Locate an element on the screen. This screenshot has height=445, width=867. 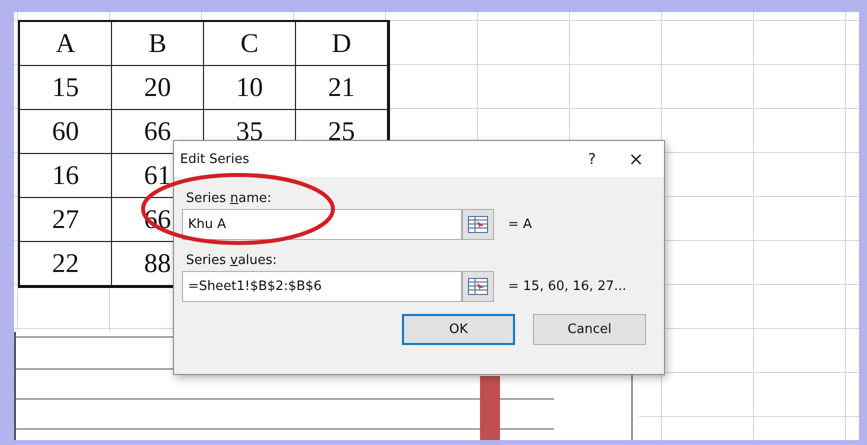
column-header: C is located at coordinates (250, 44).